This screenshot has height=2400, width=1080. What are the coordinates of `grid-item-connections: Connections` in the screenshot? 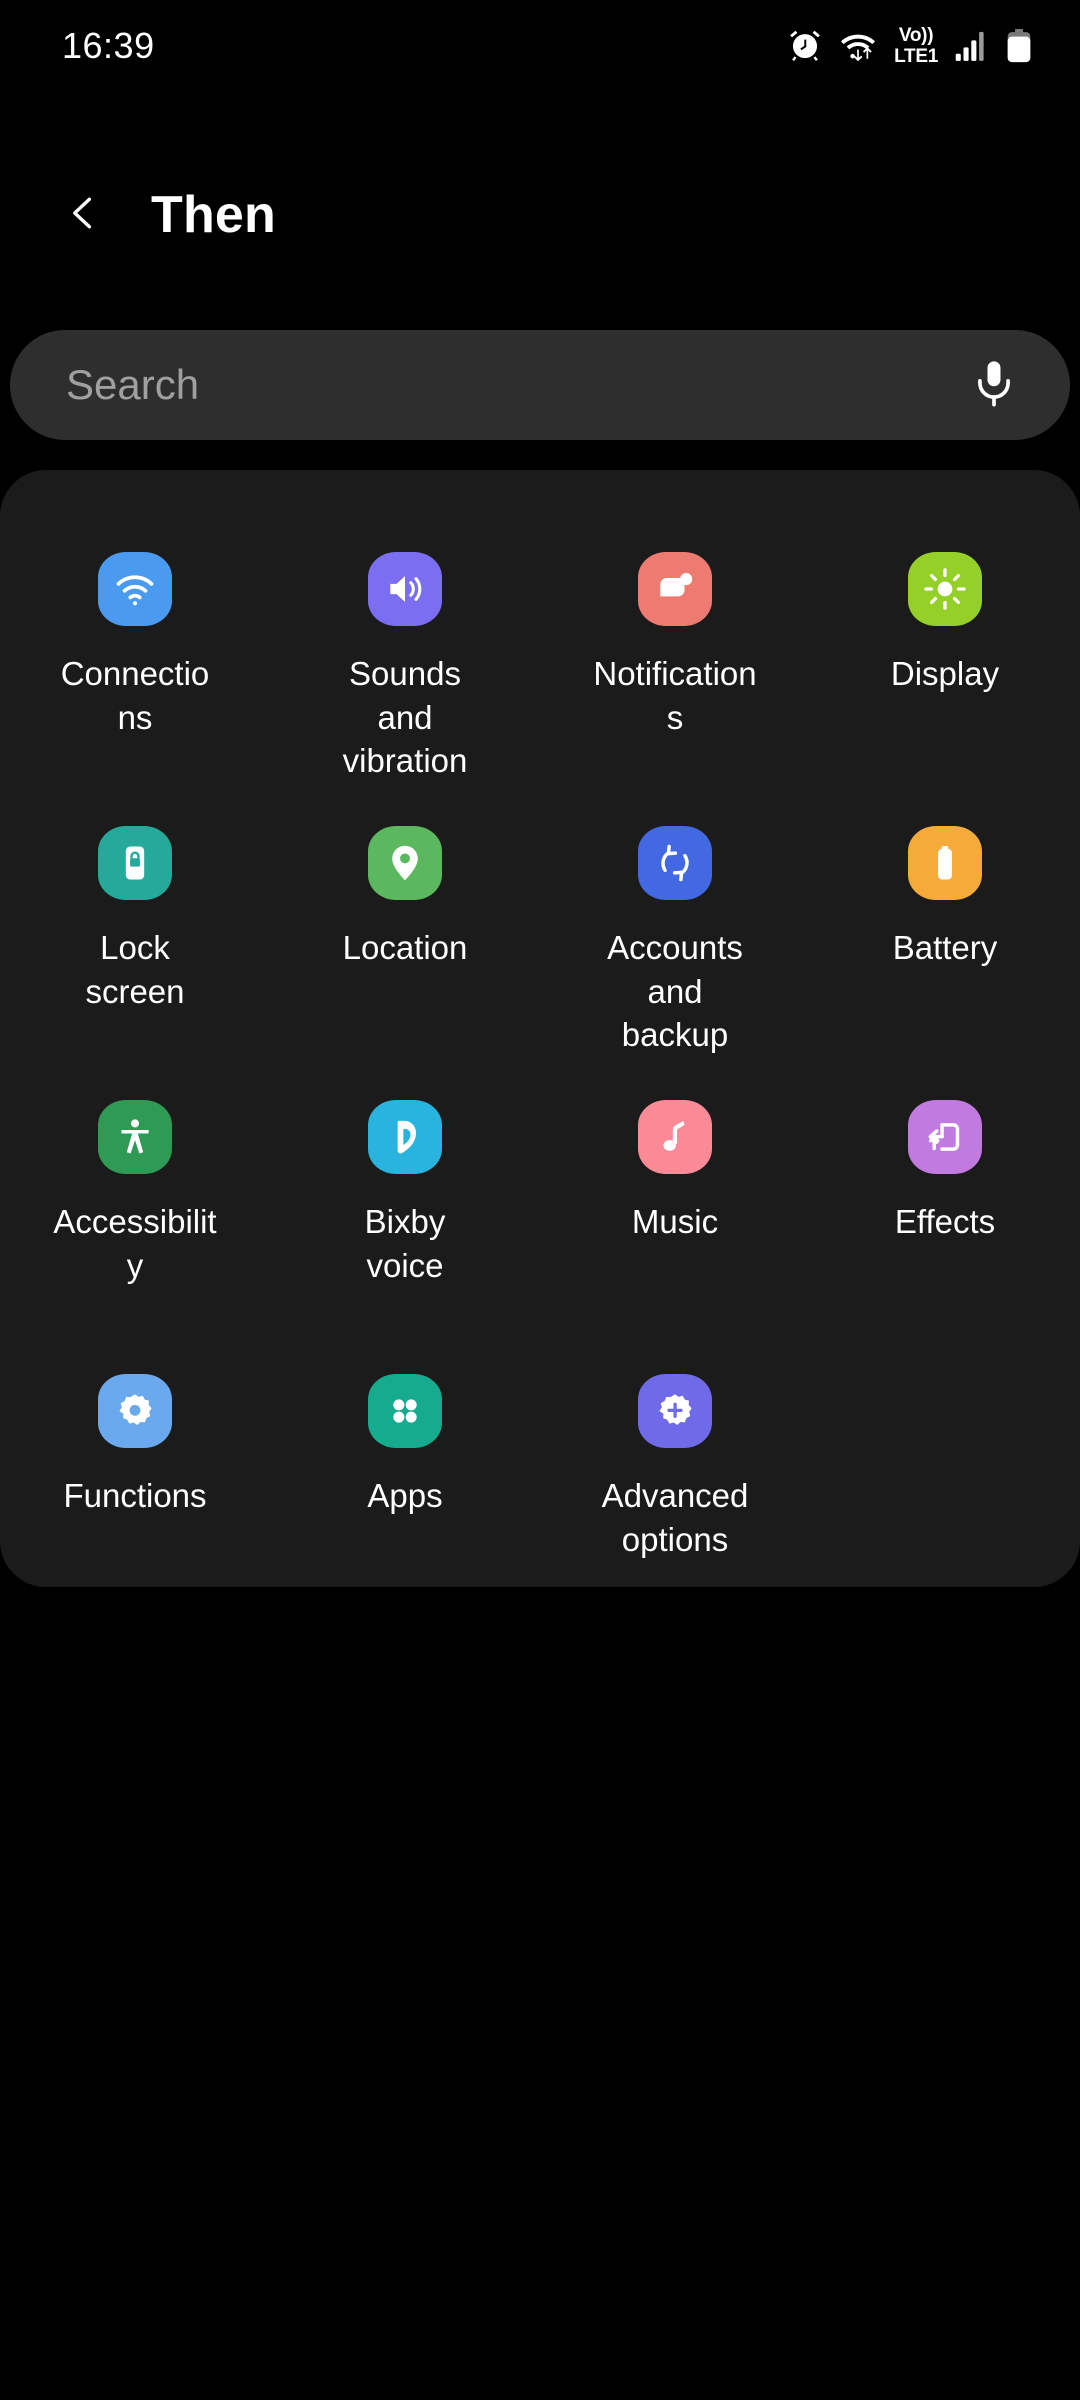 It's located at (135, 661).